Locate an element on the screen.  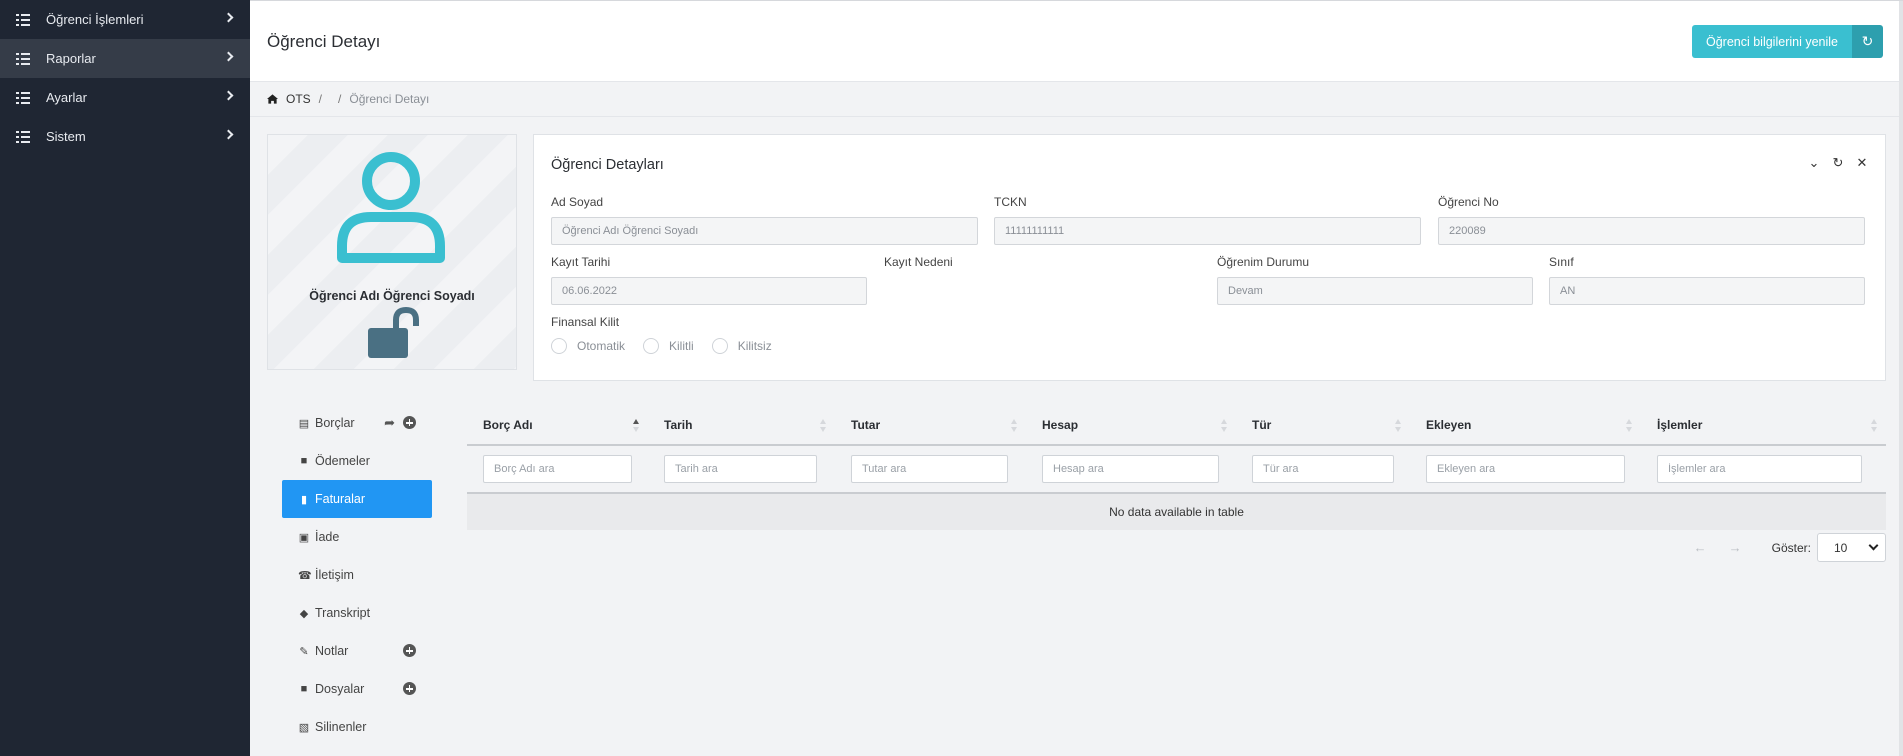
receipt-icon: ▮ is located at coordinates (304, 499).